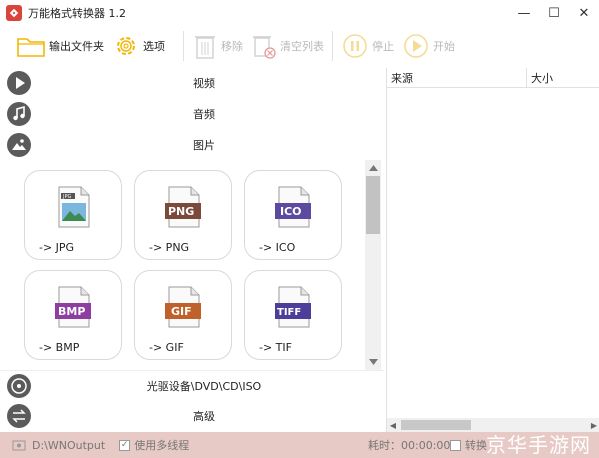  I want to click on clear-list-label: 清空列表, so click(302, 46).